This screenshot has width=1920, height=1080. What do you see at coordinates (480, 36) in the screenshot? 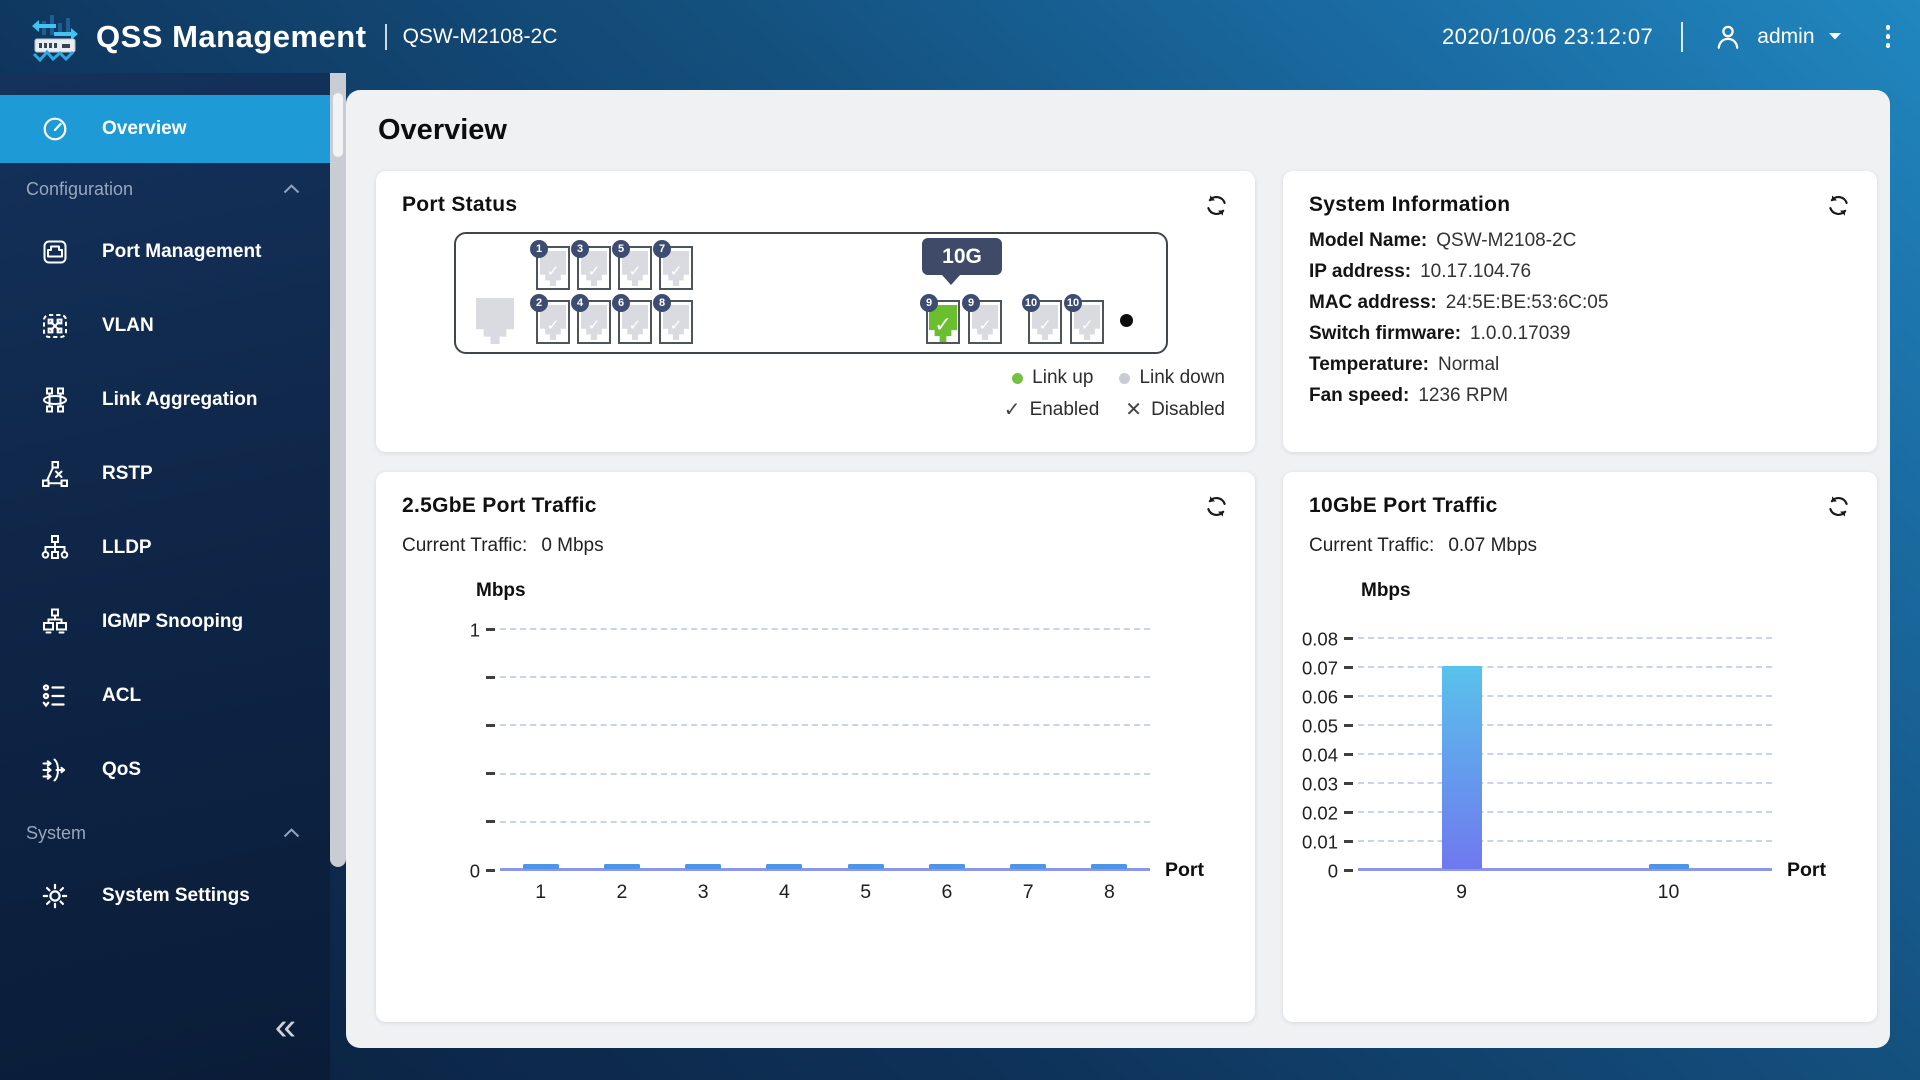
I see `device-model: QSW-M2108-2C` at bounding box center [480, 36].